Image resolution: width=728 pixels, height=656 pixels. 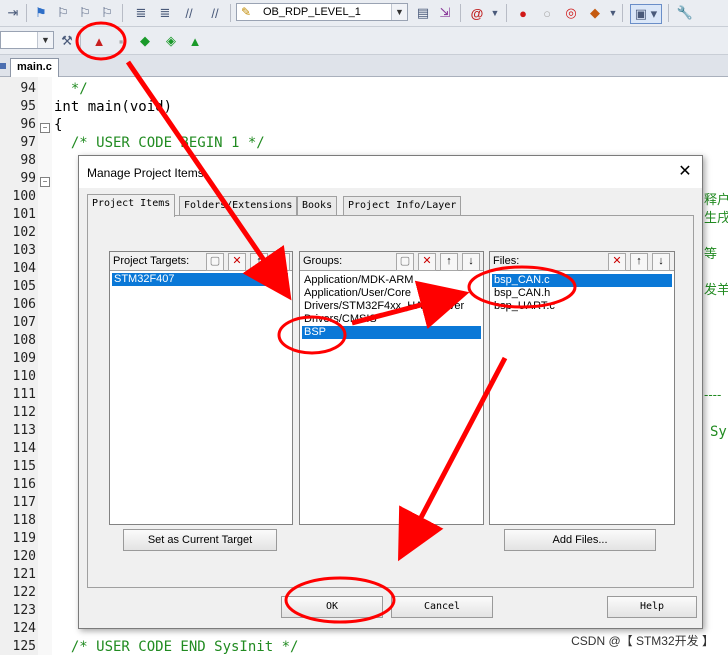 What do you see at coordinates (24, 466) in the screenshot?
I see `line-number: 115` at bounding box center [24, 466].